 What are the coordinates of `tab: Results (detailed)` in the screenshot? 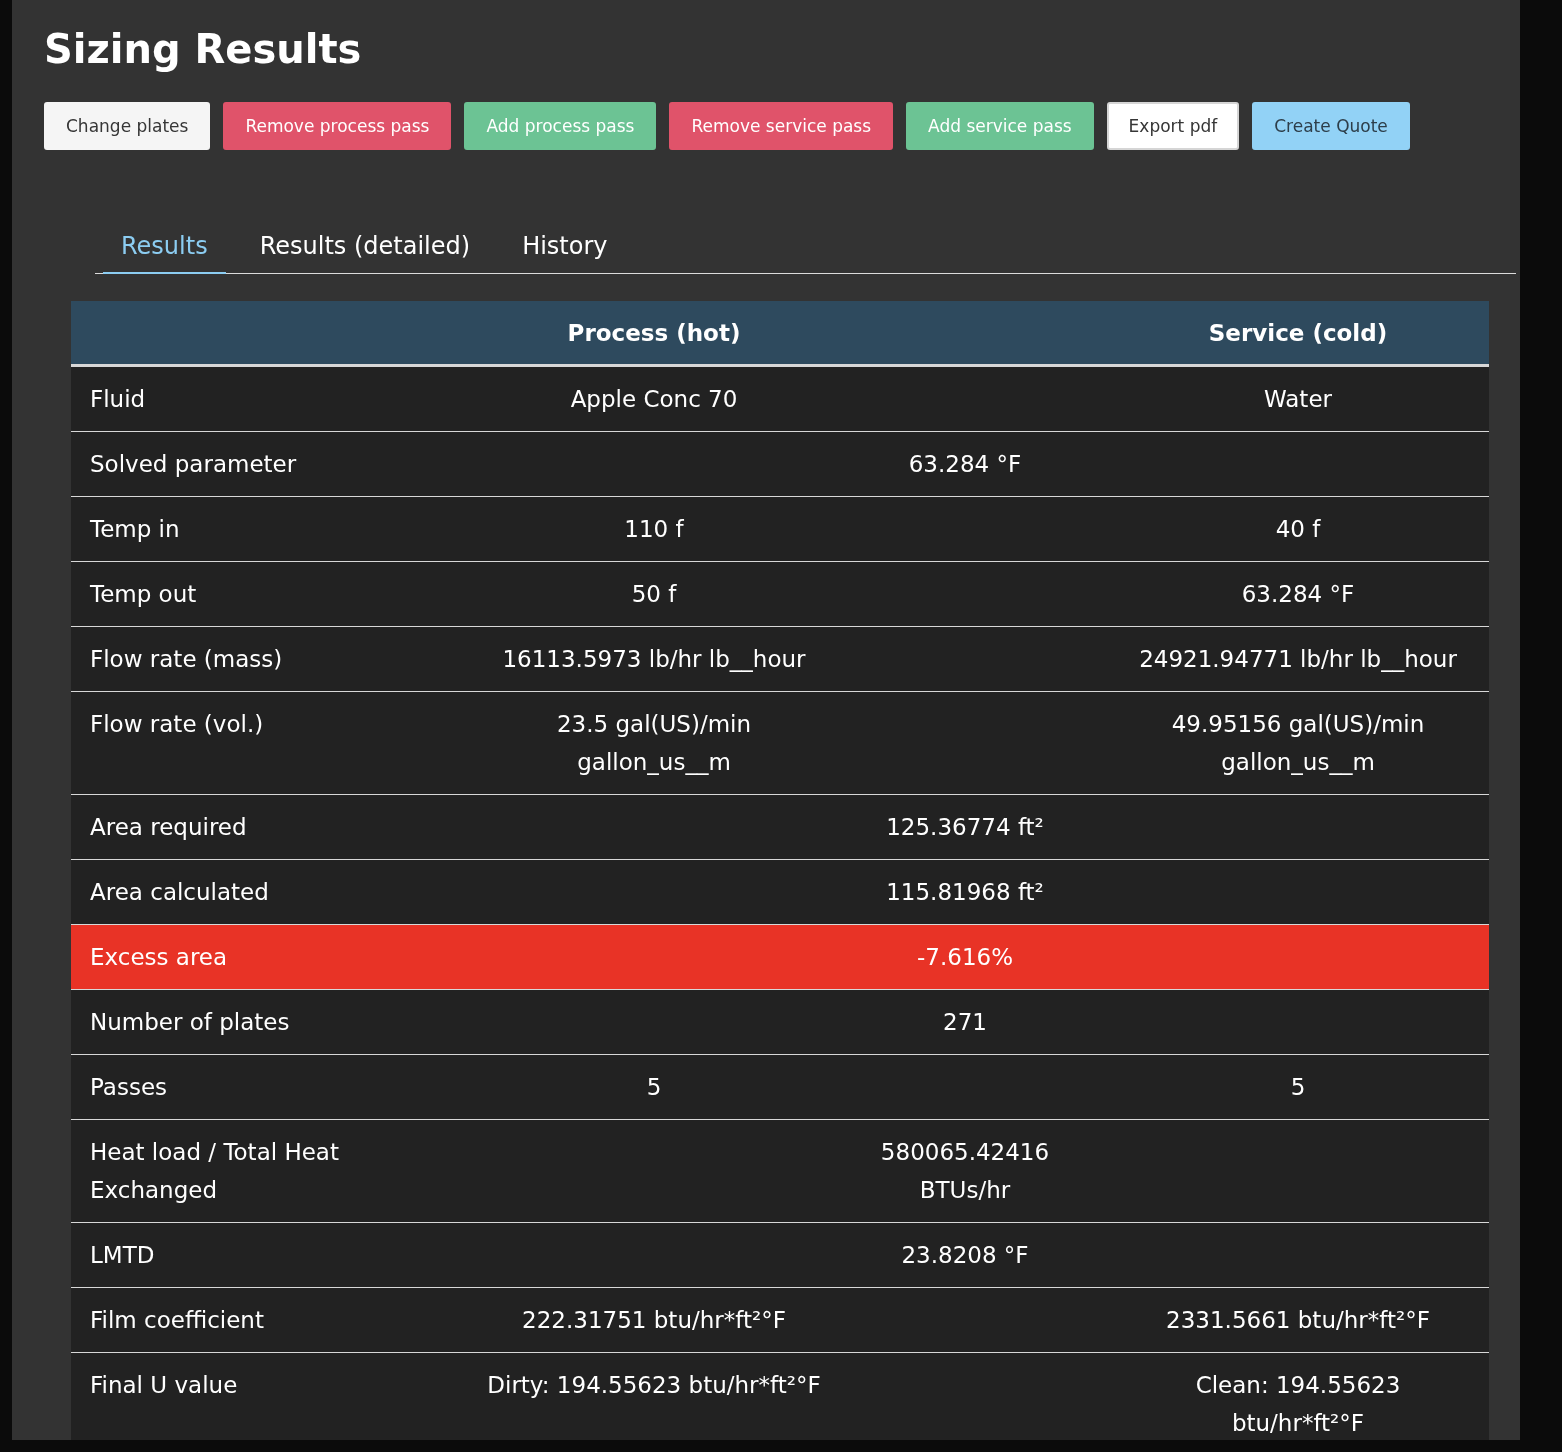 It's located at (365, 248).